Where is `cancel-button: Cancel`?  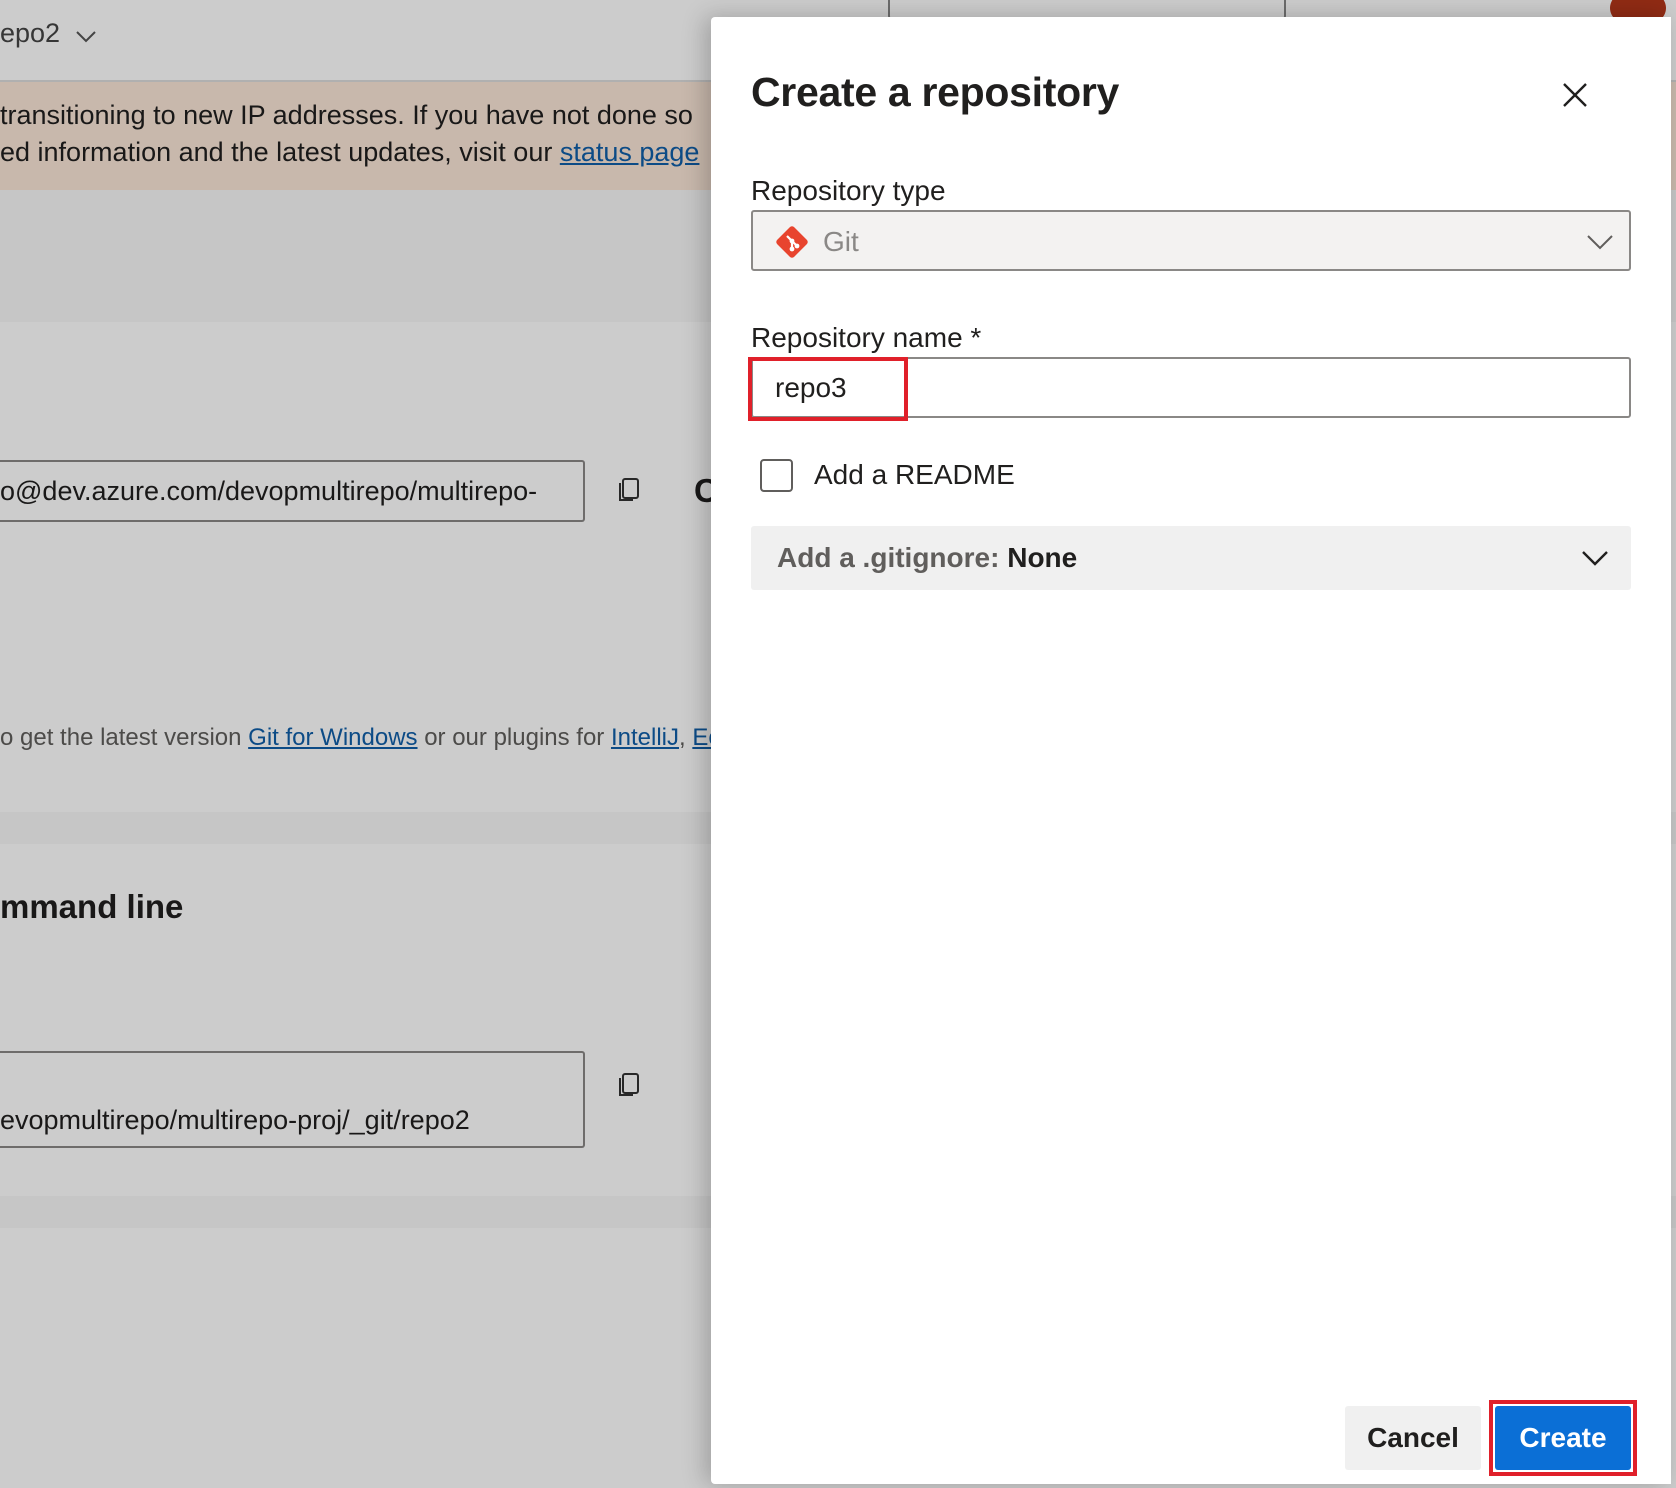 cancel-button: Cancel is located at coordinates (1413, 1438).